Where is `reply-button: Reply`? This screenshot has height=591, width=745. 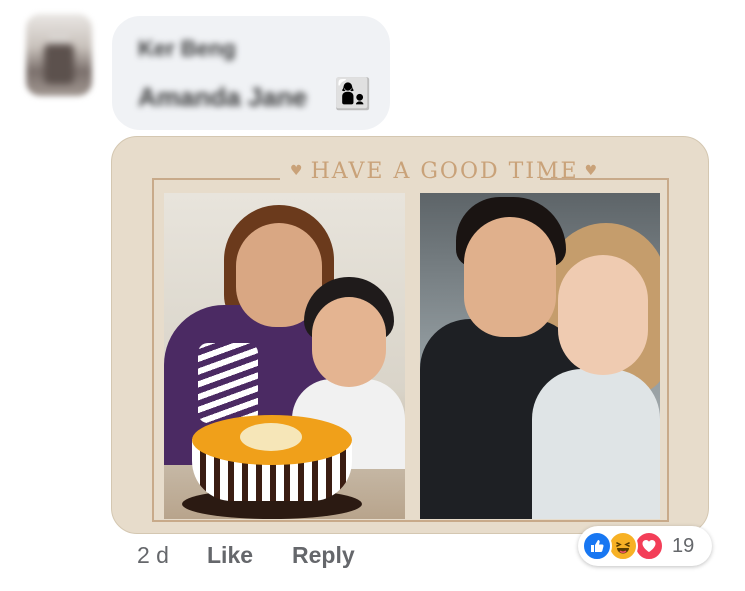 reply-button: Reply is located at coordinates (323, 555).